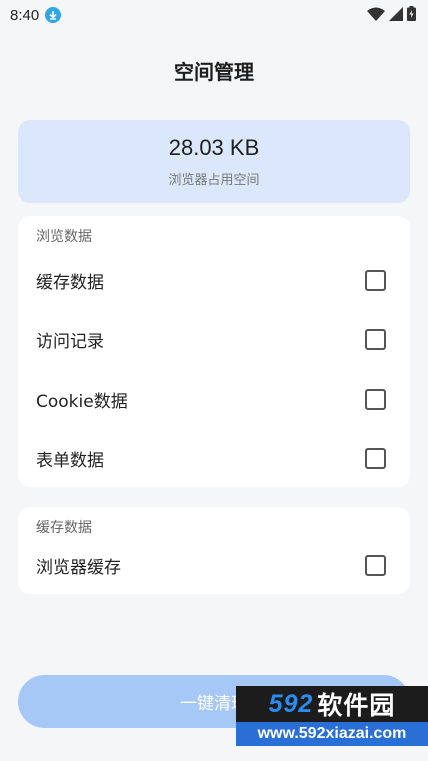 The image size is (428, 761). What do you see at coordinates (375, 399) in the screenshot?
I see `cookie-checkbox` at bounding box center [375, 399].